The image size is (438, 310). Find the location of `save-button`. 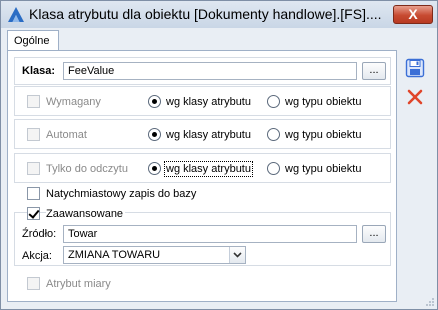

save-button is located at coordinates (415, 68).